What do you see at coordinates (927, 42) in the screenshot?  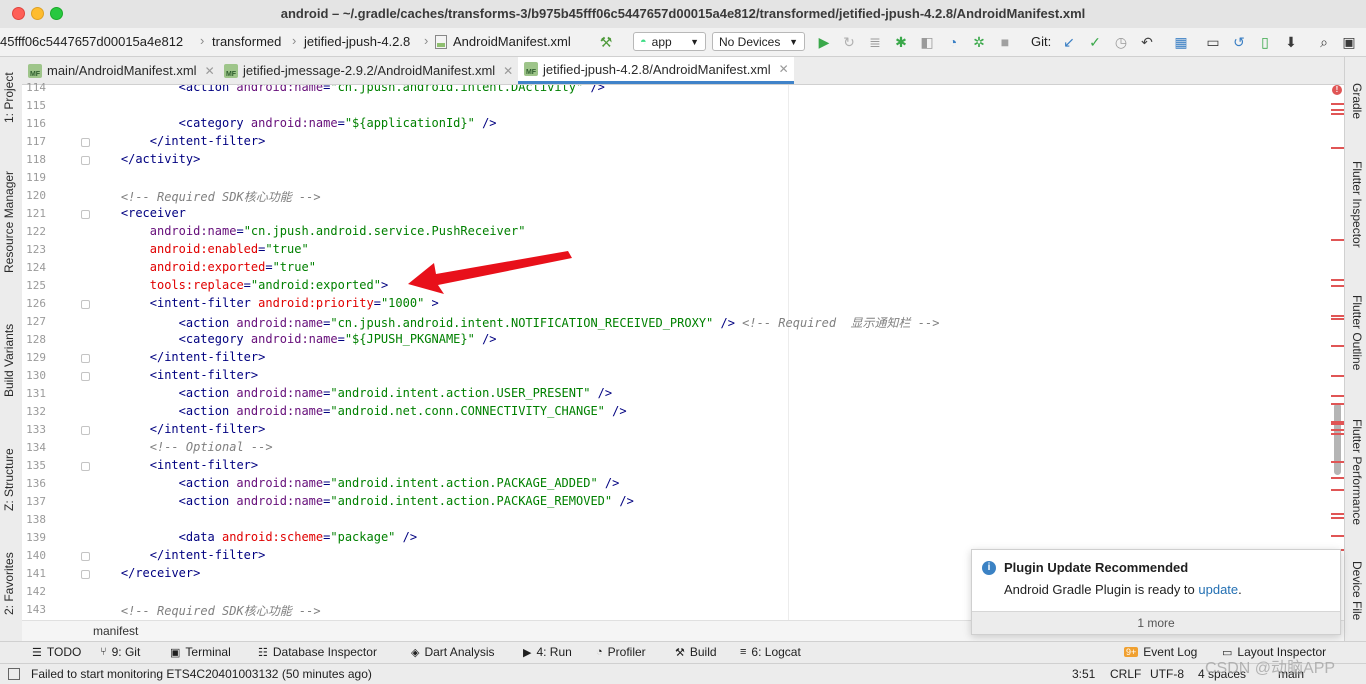 I see `attach-debugger-icon: ◧` at bounding box center [927, 42].